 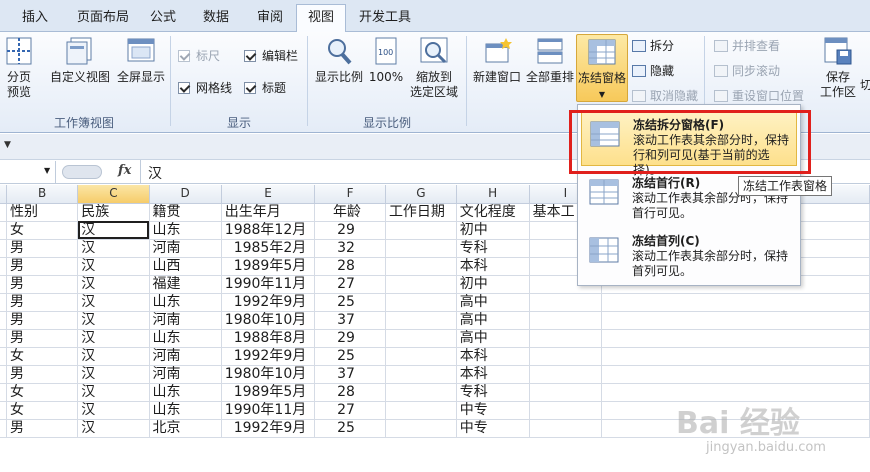 What do you see at coordinates (271, 56) in the screenshot?
I see `formula-bar-checkbox: 编辑栏` at bounding box center [271, 56].